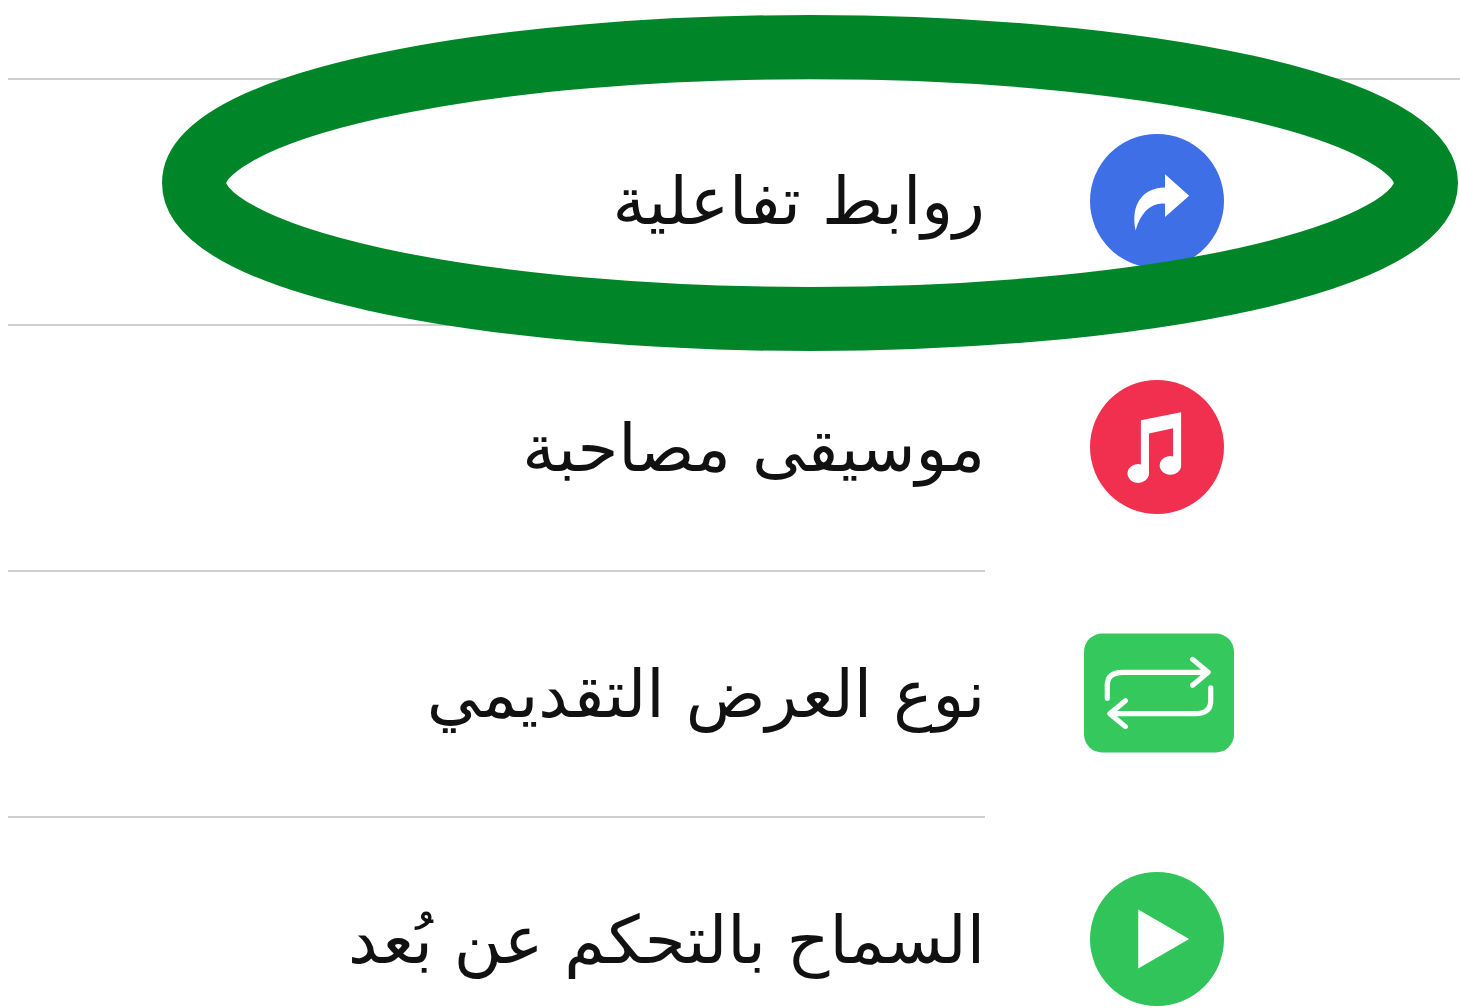 This screenshot has height=1008, width=1460. Describe the element at coordinates (753, 448) in the screenshot. I see `setting-label: موسيقى مصاحبة` at that location.